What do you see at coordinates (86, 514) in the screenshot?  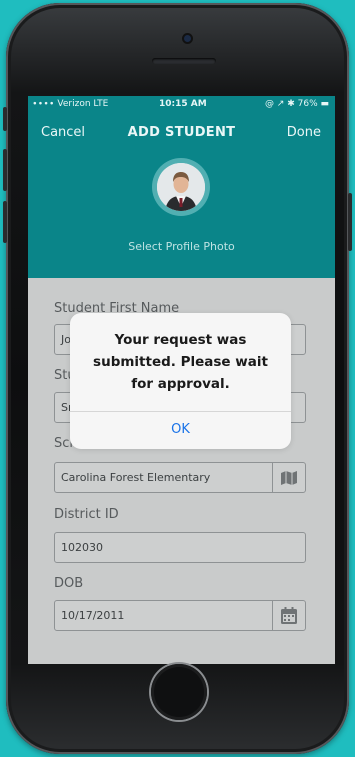 I see `district-id-label: District ID` at bounding box center [86, 514].